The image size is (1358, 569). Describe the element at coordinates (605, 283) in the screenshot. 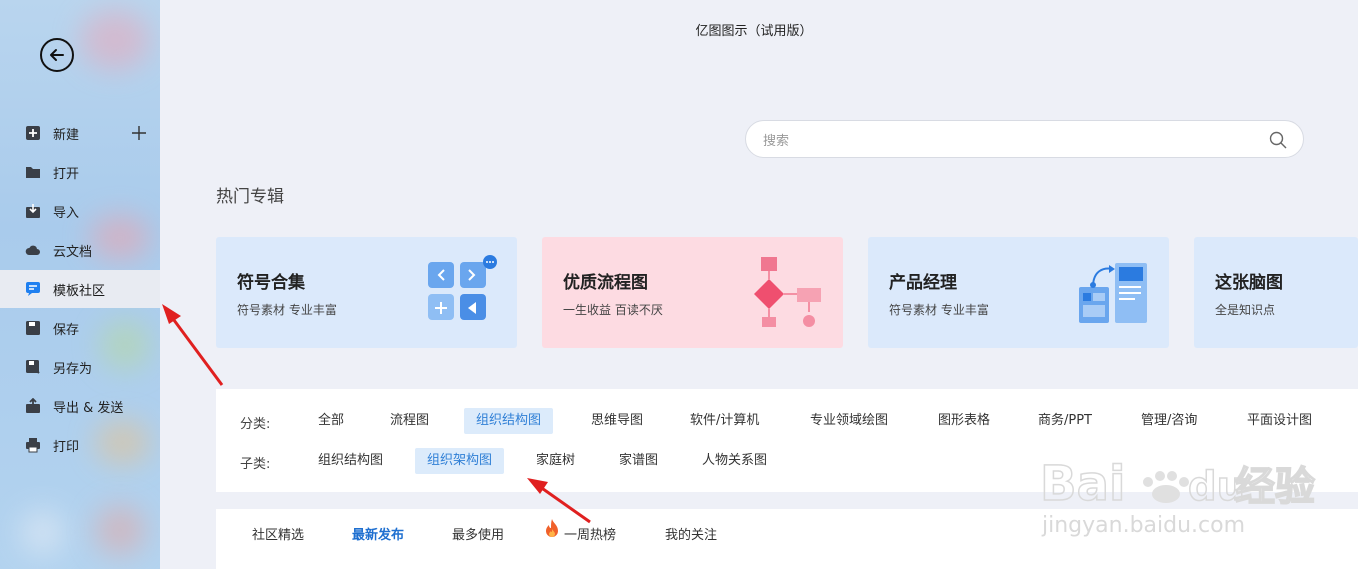

I see `card-title: 优质流程图` at that location.